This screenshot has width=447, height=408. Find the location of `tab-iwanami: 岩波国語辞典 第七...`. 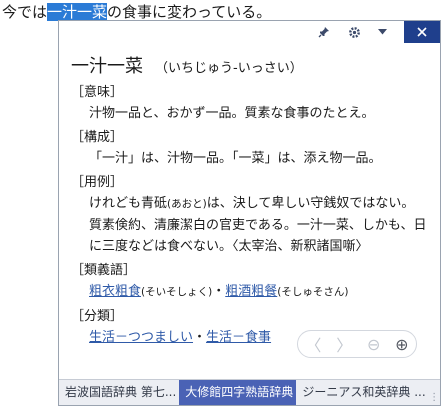

tab-iwanami: 岩波国語辞典 第七... is located at coordinates (119, 392).